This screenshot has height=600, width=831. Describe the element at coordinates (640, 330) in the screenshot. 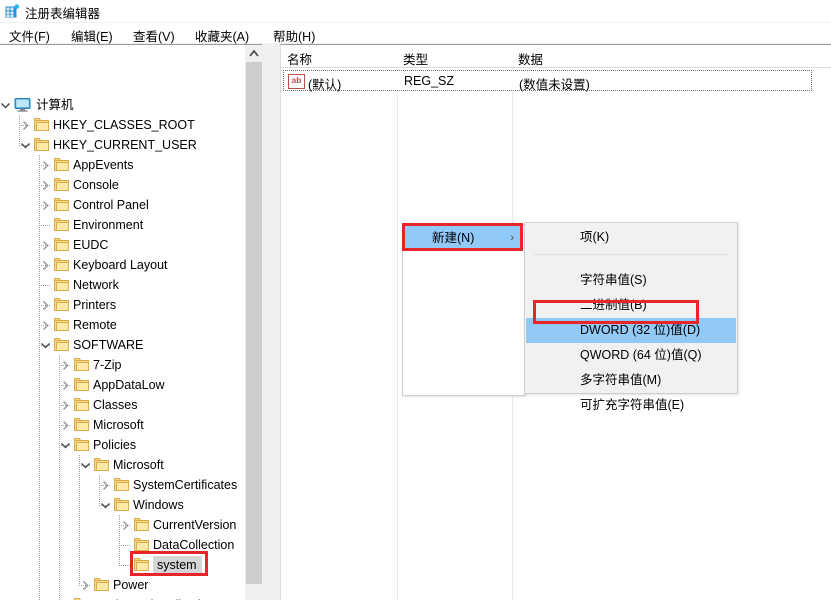

I see `submenu-item-dword-value-label: DWORD (32 位)值(D)` at that location.